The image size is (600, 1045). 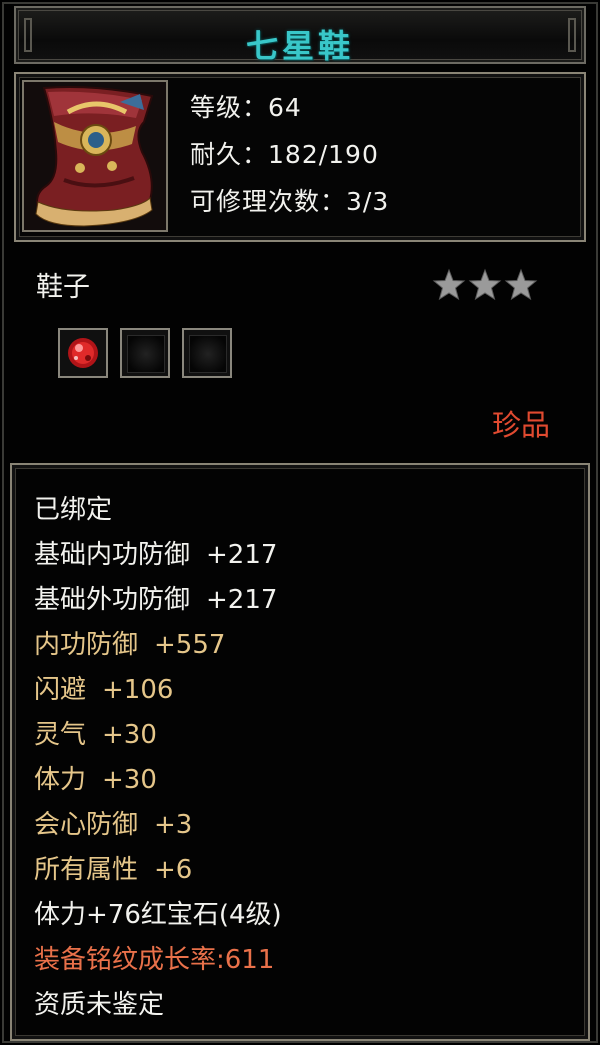 I want to click on level-label: 等级：, so click(x=229, y=107).